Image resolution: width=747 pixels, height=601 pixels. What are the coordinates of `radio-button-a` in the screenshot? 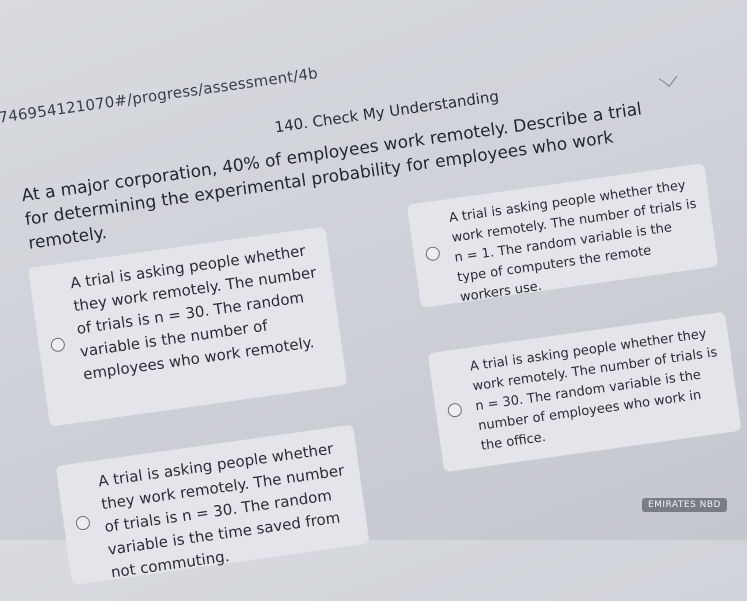 It's located at (57, 344).